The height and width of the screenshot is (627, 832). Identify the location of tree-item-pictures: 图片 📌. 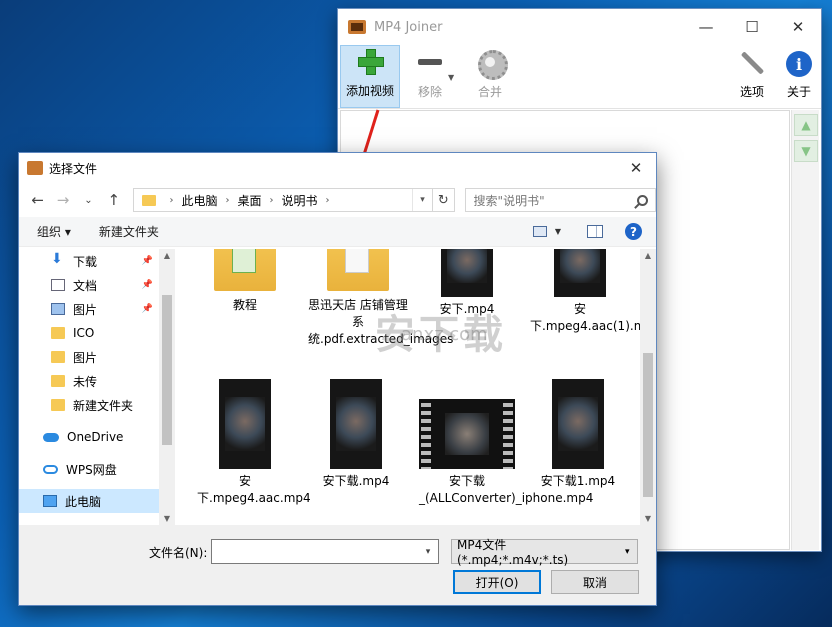
(97, 309).